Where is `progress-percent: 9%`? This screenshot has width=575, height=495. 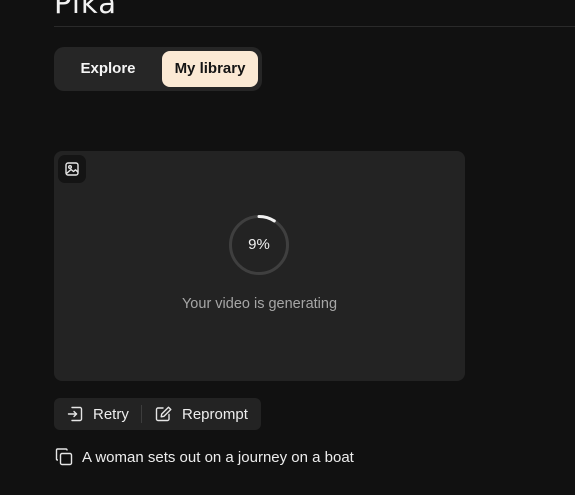 progress-percent: 9% is located at coordinates (259, 244).